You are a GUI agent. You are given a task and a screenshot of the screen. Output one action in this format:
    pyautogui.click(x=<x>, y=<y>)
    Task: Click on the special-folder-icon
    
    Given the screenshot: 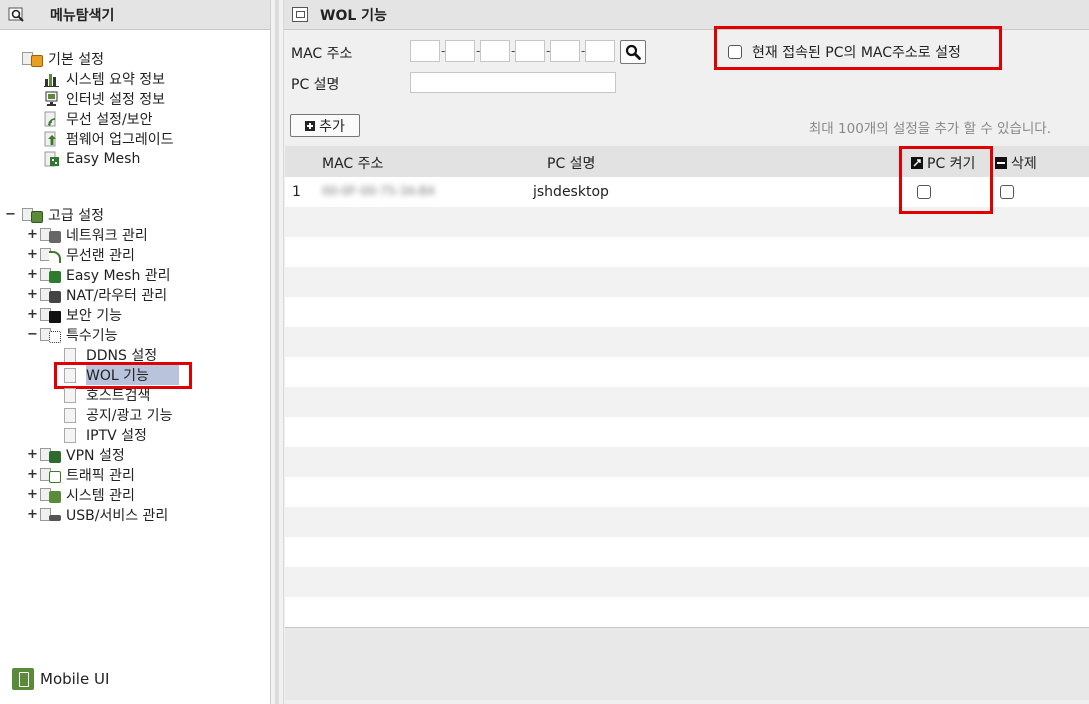 What is the action you would take?
    pyautogui.click(x=51, y=335)
    